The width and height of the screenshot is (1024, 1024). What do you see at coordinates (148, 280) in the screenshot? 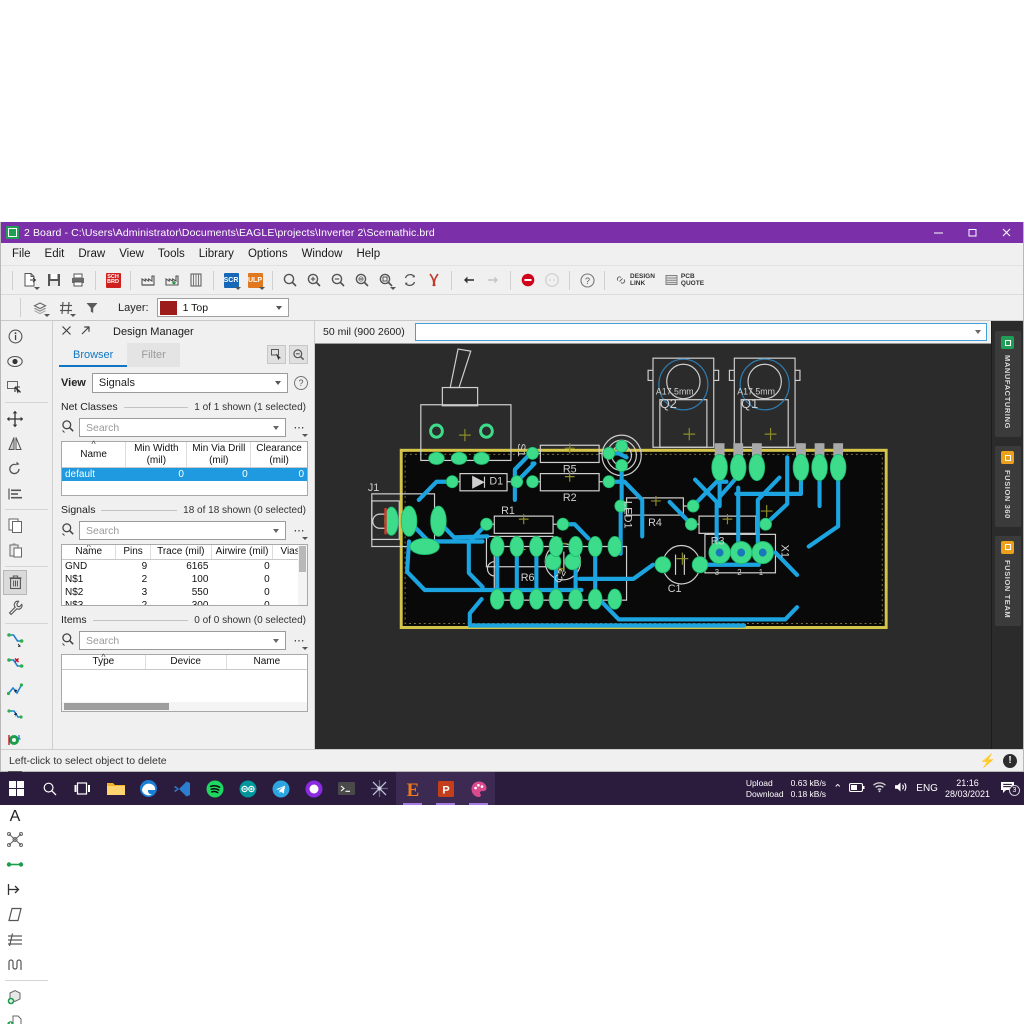
I see `factory-icon` at bounding box center [148, 280].